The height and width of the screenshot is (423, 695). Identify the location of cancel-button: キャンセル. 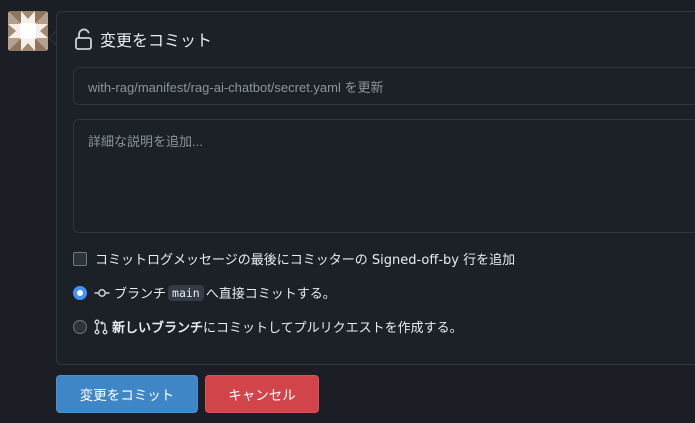
(262, 394).